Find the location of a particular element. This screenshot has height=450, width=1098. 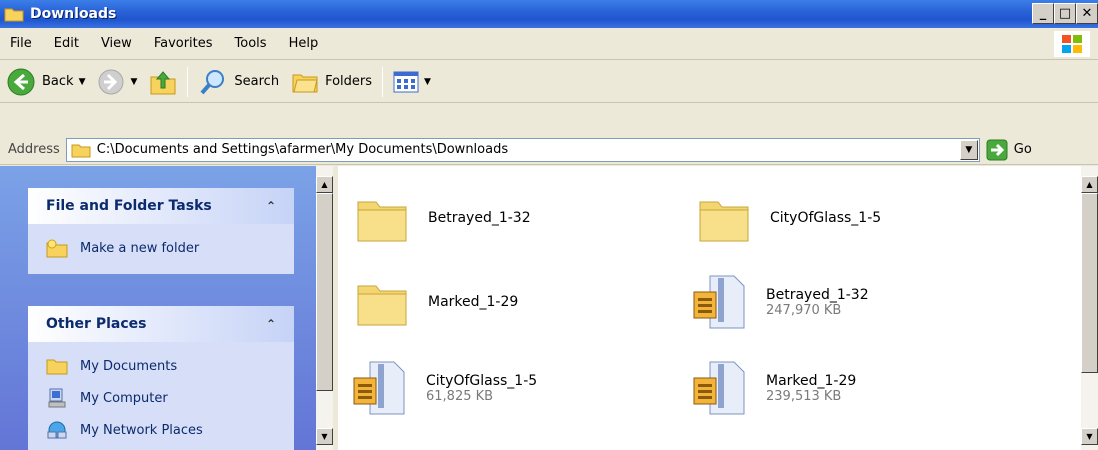

file-item: Betrayed_1-32 is located at coordinates (442, 218).